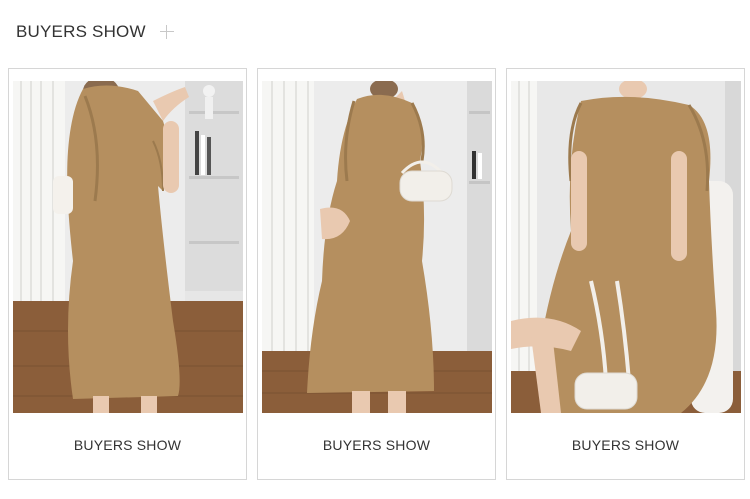  Describe the element at coordinates (81, 31) in the screenshot. I see `section-title: BUYERS SHOW` at that location.